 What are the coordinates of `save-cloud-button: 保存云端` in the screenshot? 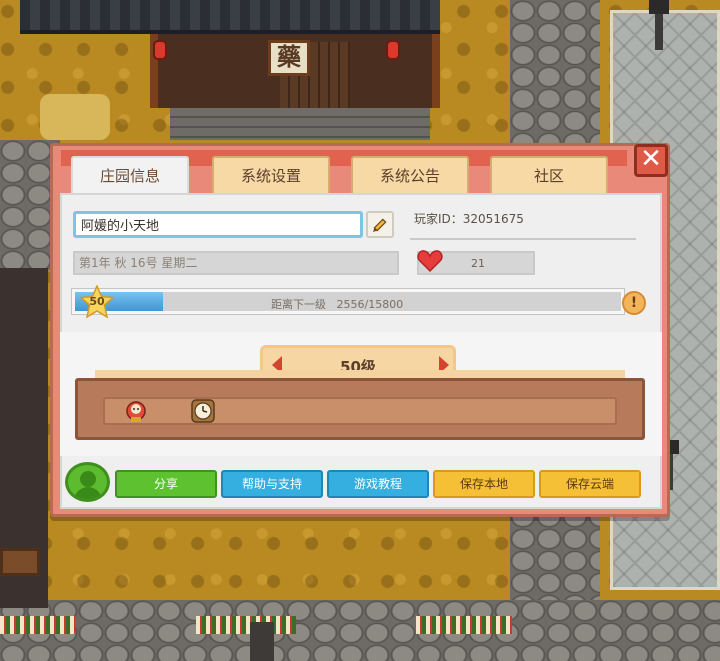 It's located at (590, 484).